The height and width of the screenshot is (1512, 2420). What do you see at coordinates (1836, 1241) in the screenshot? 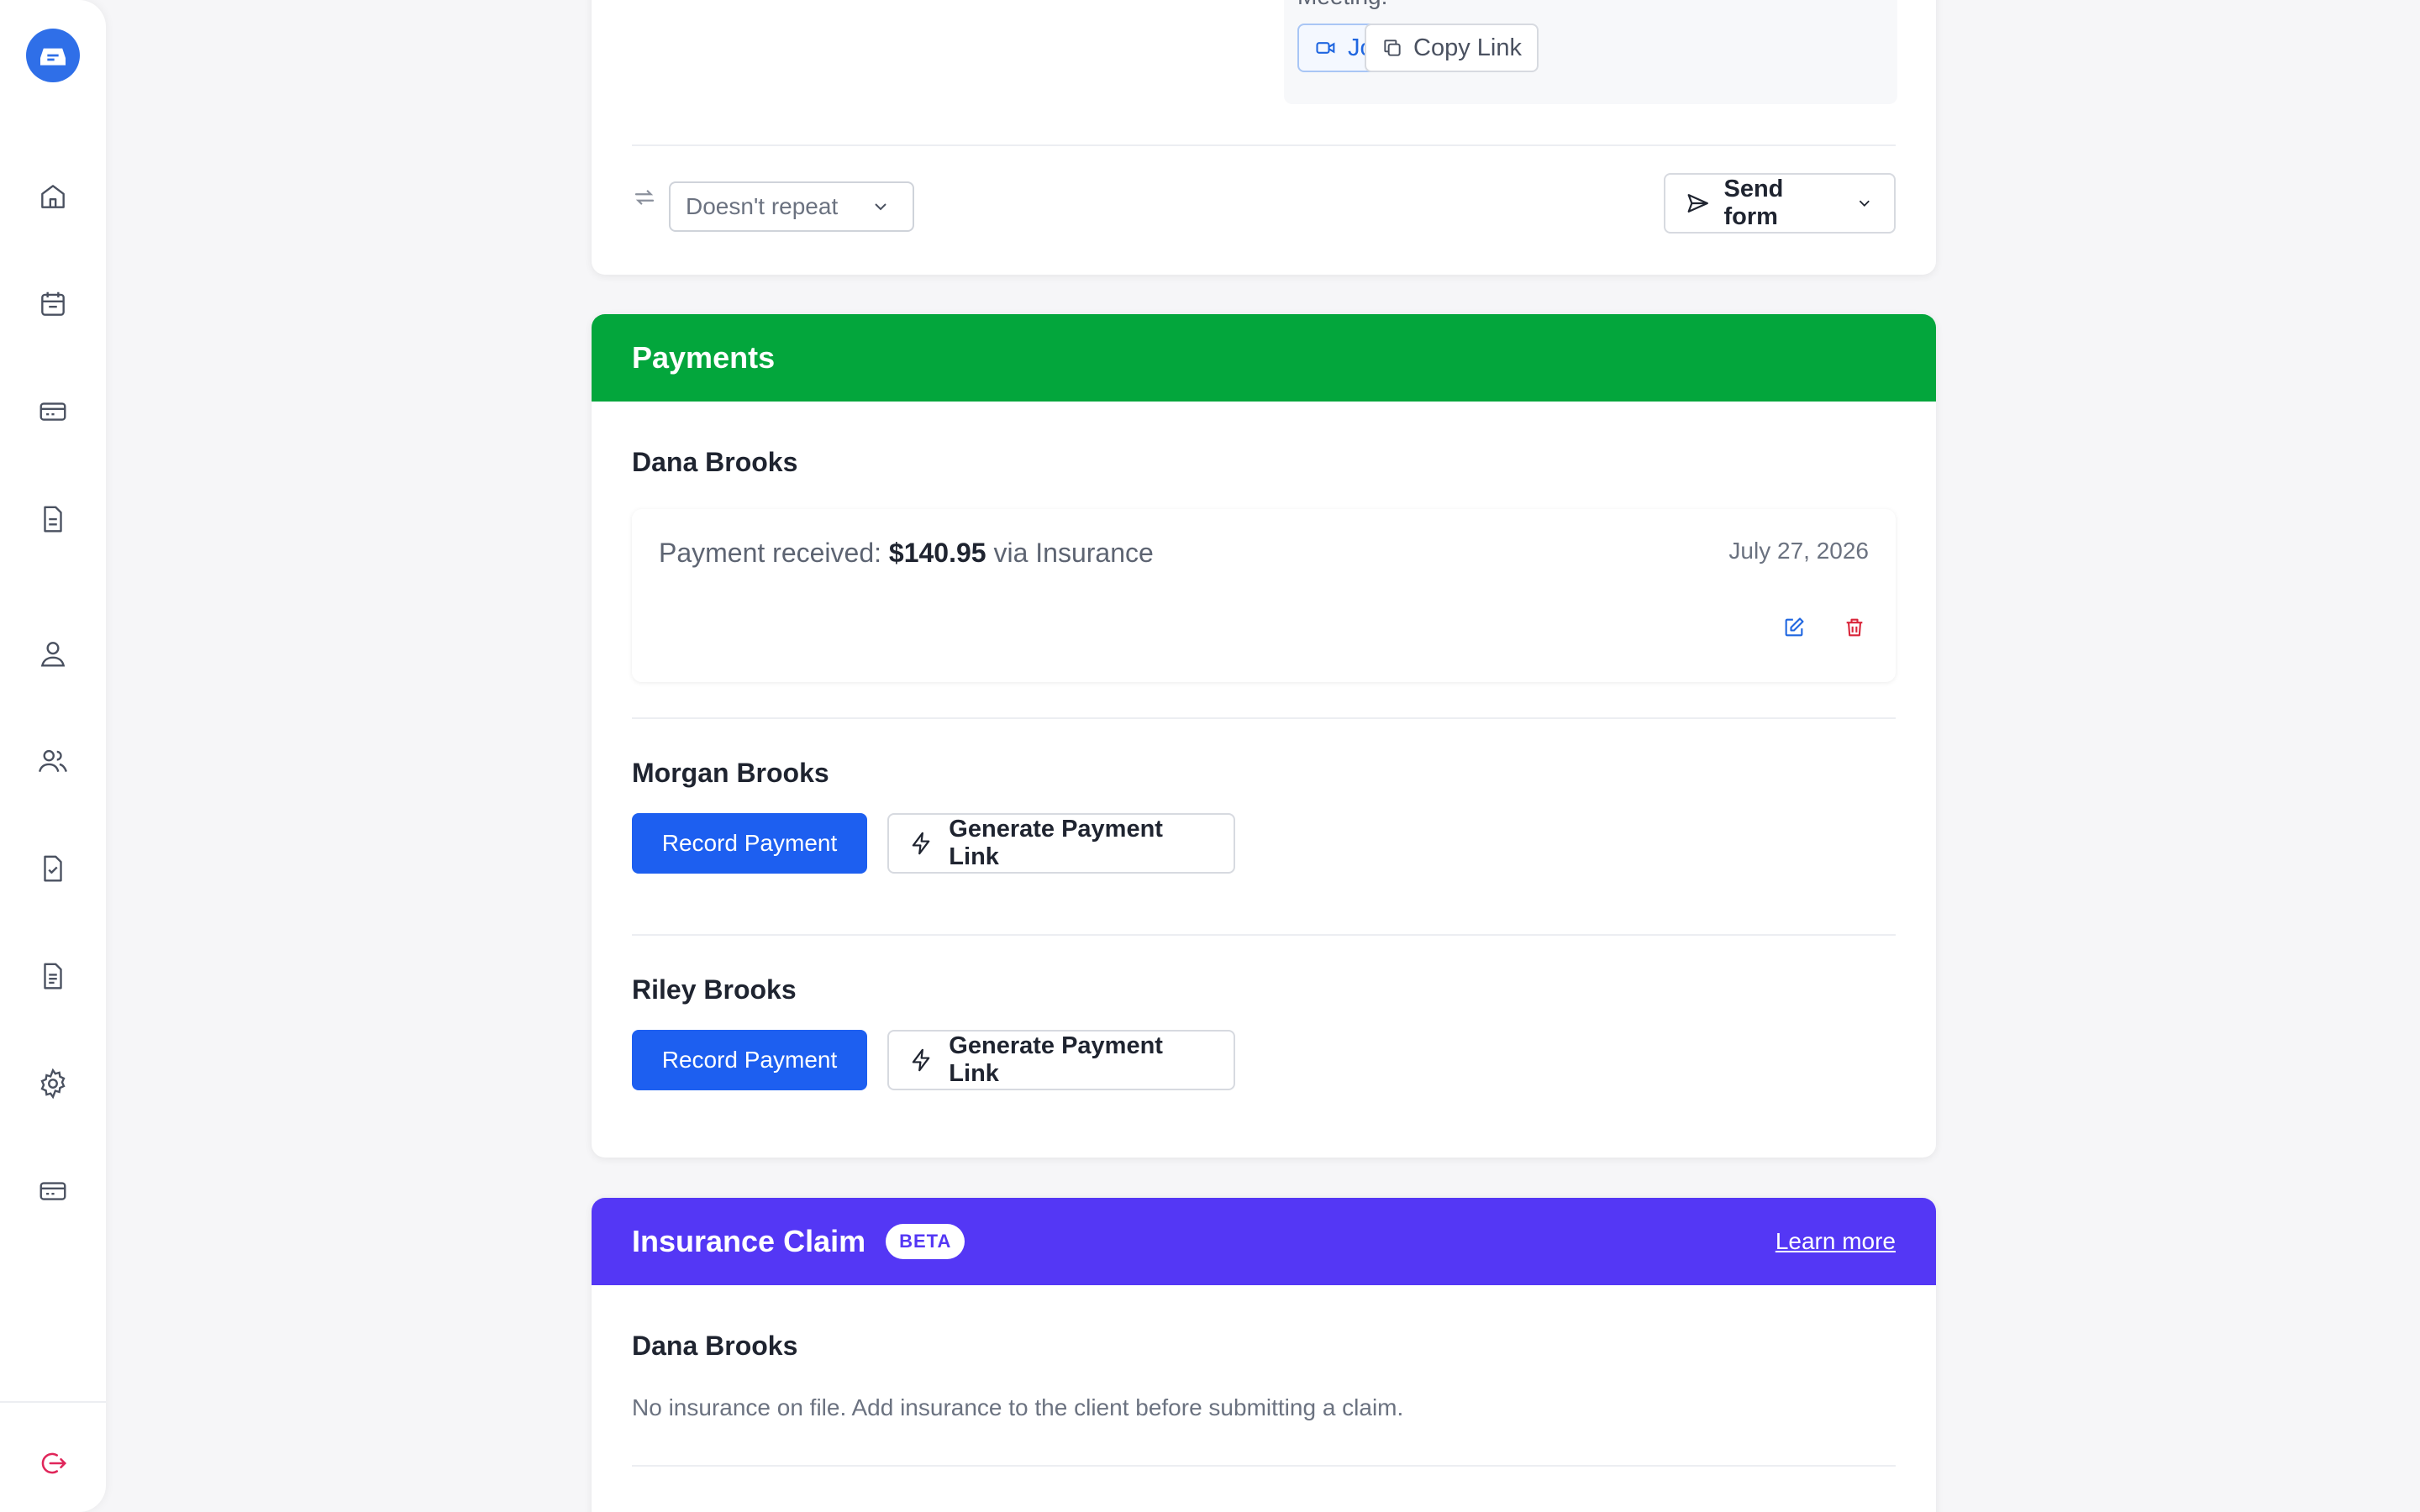
I see `learn-more-link: Learn more` at bounding box center [1836, 1241].